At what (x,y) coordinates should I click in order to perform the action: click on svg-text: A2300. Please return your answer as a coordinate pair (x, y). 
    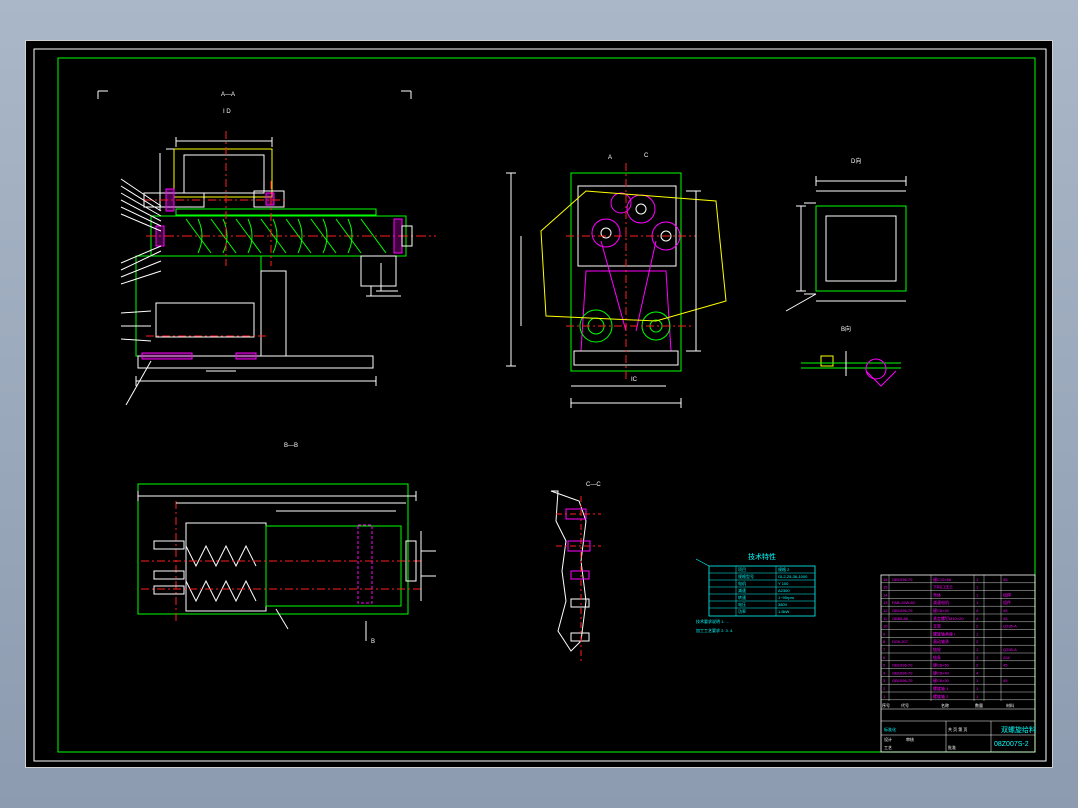
    Looking at the image, I should click on (784, 590).